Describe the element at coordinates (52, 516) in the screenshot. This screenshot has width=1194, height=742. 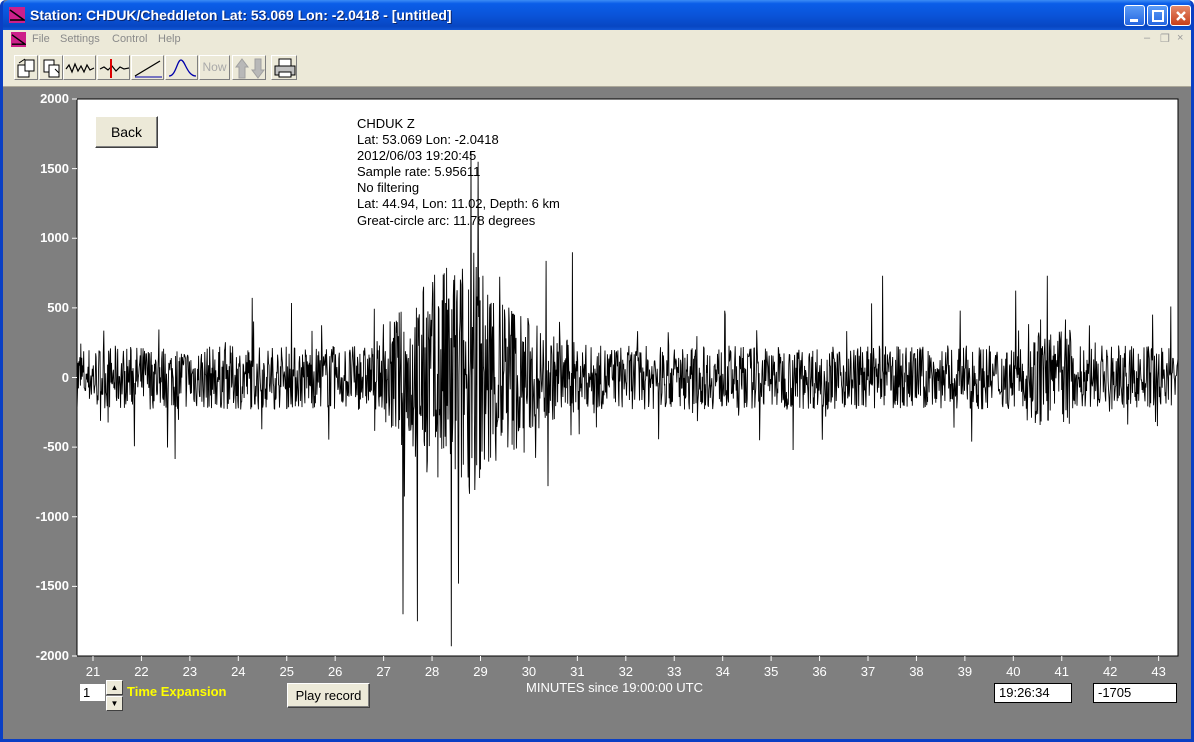
I see `y-tick-label: -1000` at that location.